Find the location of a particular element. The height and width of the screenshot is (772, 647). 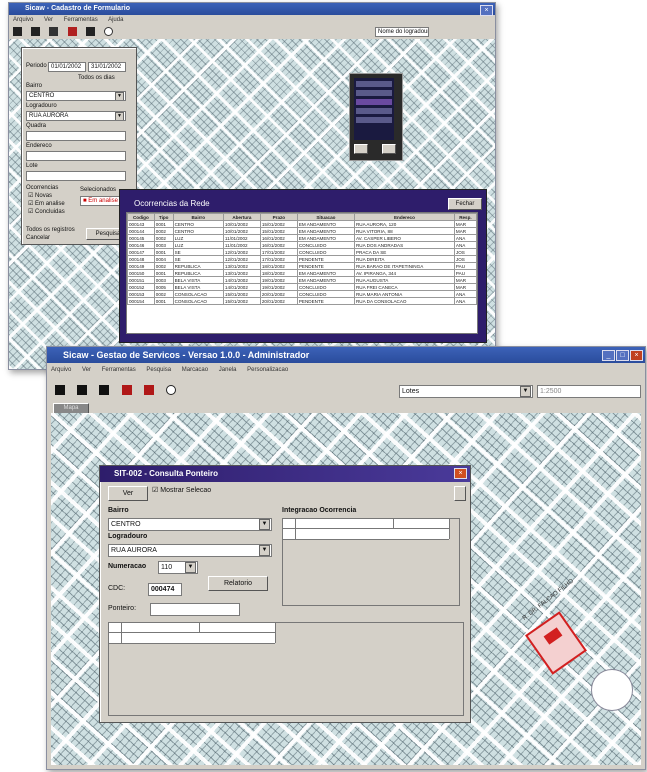

legend-prev-button is located at coordinates (361, 149).